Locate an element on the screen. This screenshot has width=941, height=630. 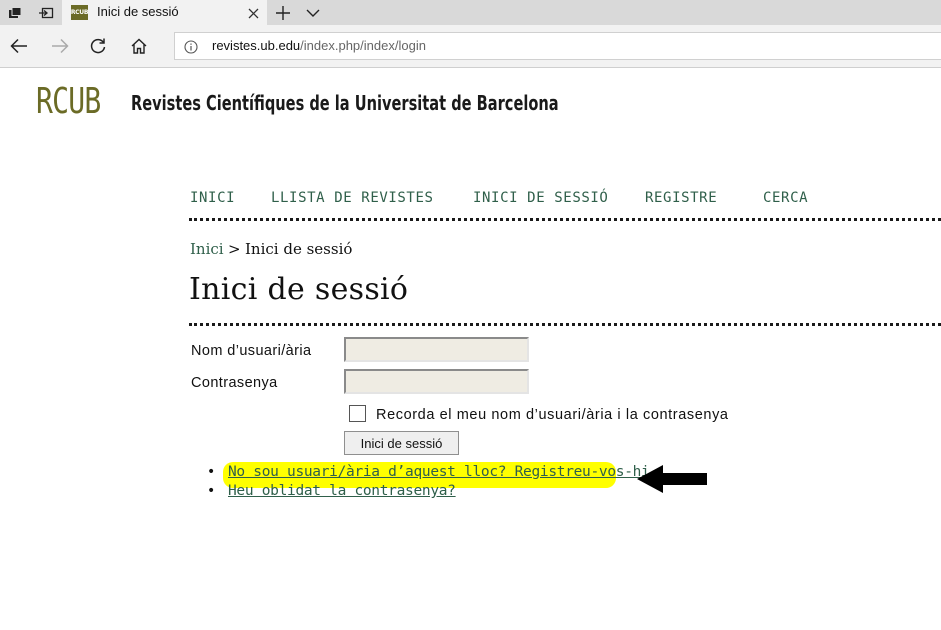
new-tab-icon is located at coordinates (283, 12).